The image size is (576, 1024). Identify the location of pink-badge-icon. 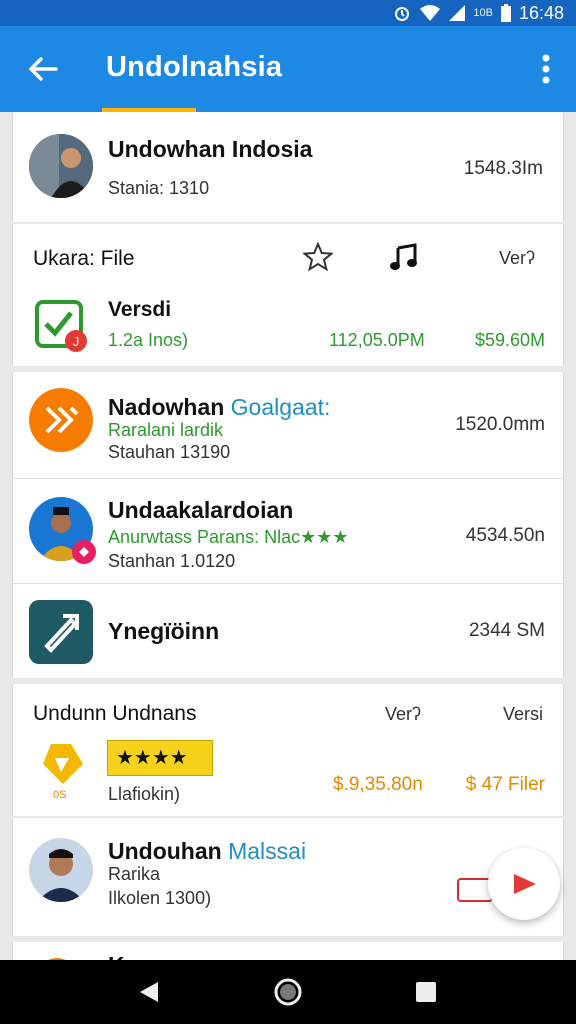
(84, 552).